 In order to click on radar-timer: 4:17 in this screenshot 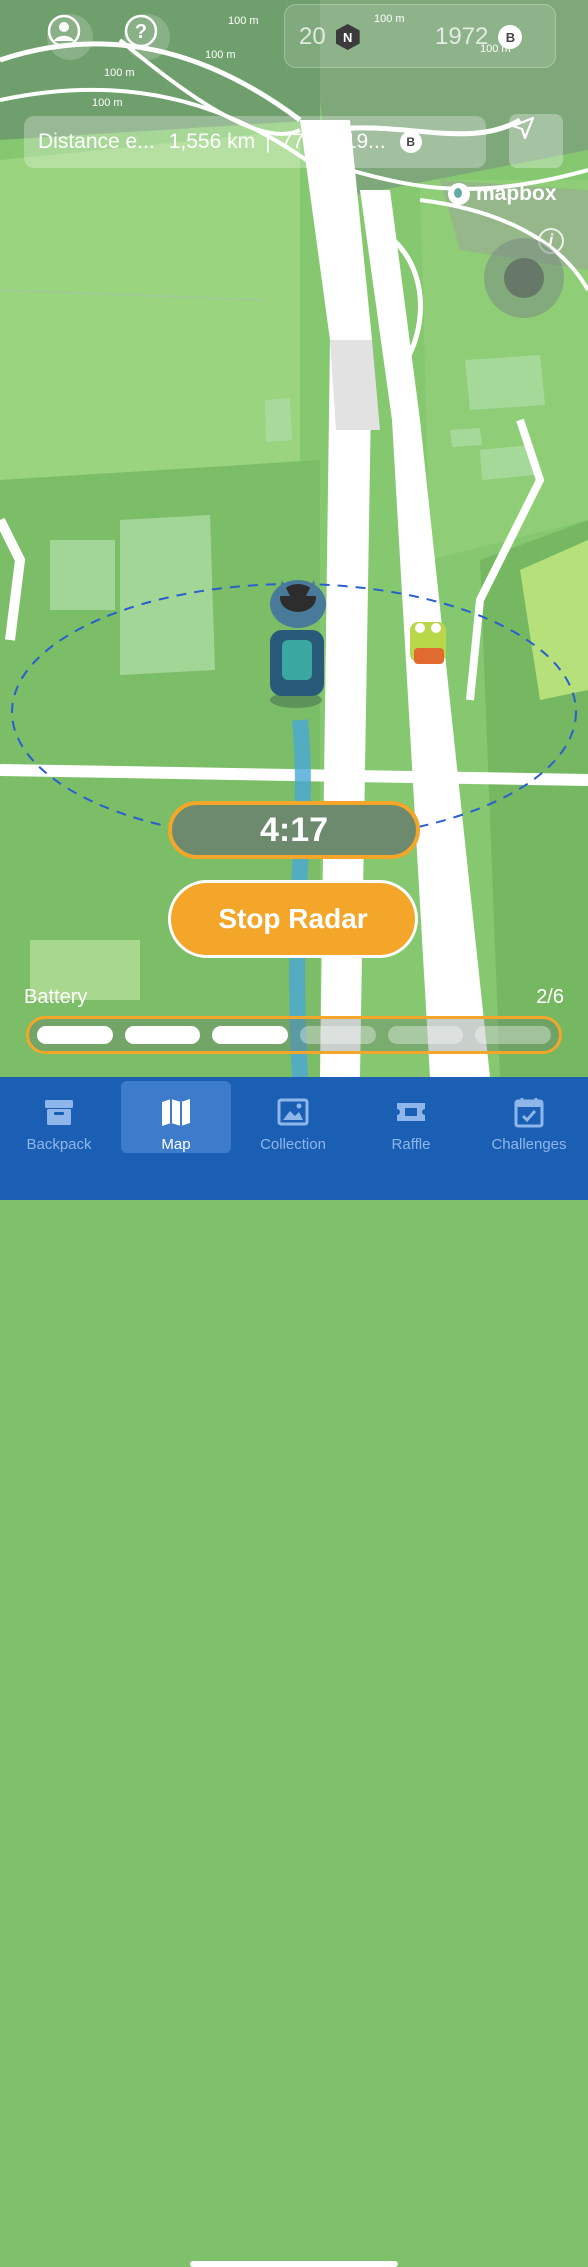, I will do `click(294, 830)`.